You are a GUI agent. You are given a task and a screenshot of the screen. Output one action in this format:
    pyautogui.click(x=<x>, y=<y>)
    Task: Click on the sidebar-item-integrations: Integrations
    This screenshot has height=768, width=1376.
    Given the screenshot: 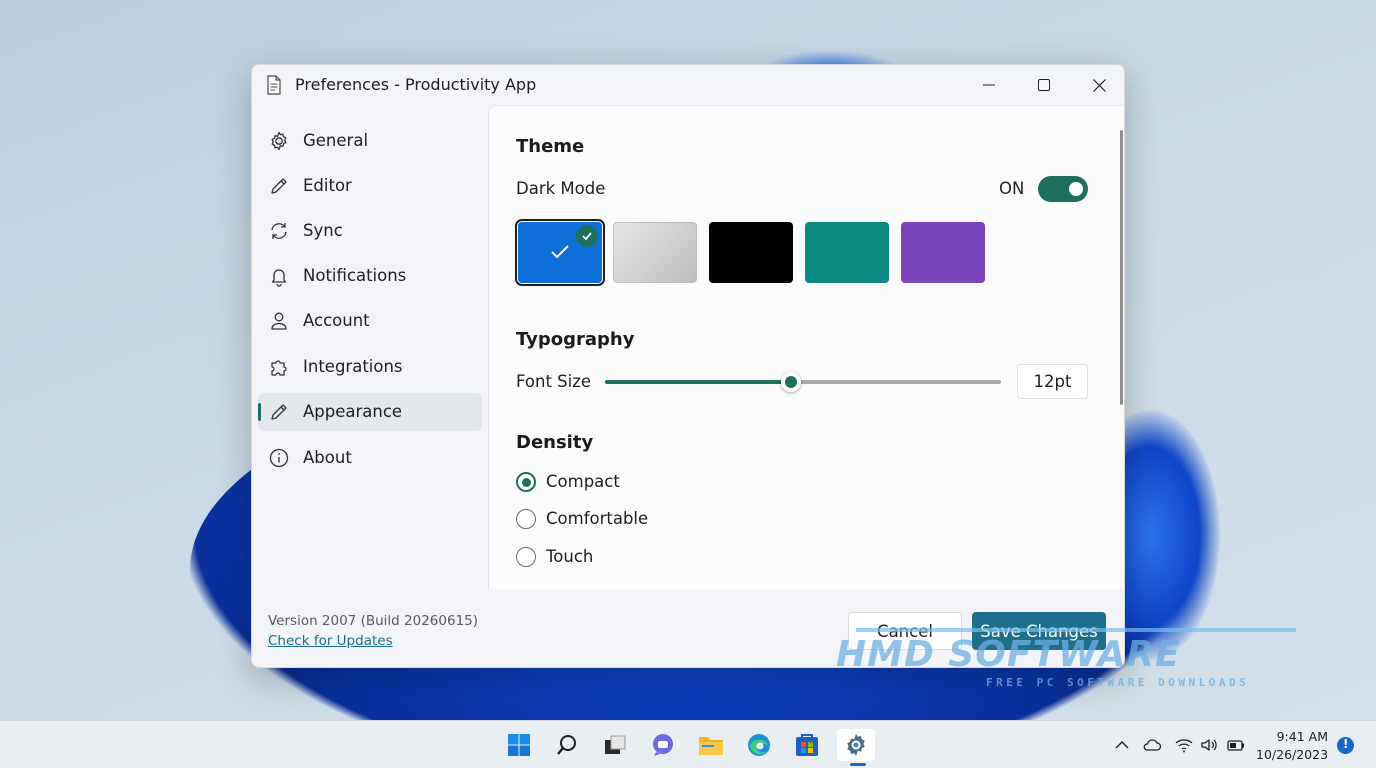 What is the action you would take?
    pyautogui.click(x=370, y=367)
    